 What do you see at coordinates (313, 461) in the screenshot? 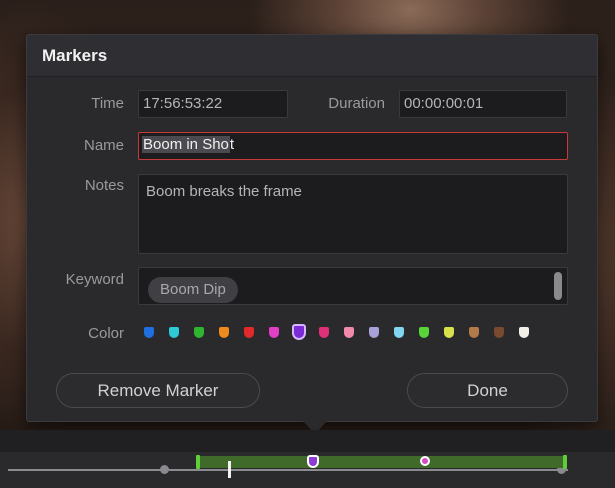
I see `timeline-marker-purple` at bounding box center [313, 461].